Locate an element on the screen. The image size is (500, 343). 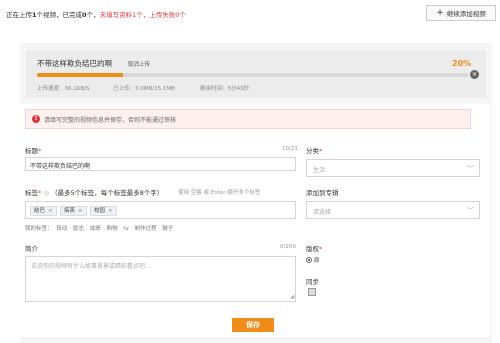
tags-label: 标签* ◎ （最多5个标签，每个标签最多8个字） is located at coordinates (94, 192).